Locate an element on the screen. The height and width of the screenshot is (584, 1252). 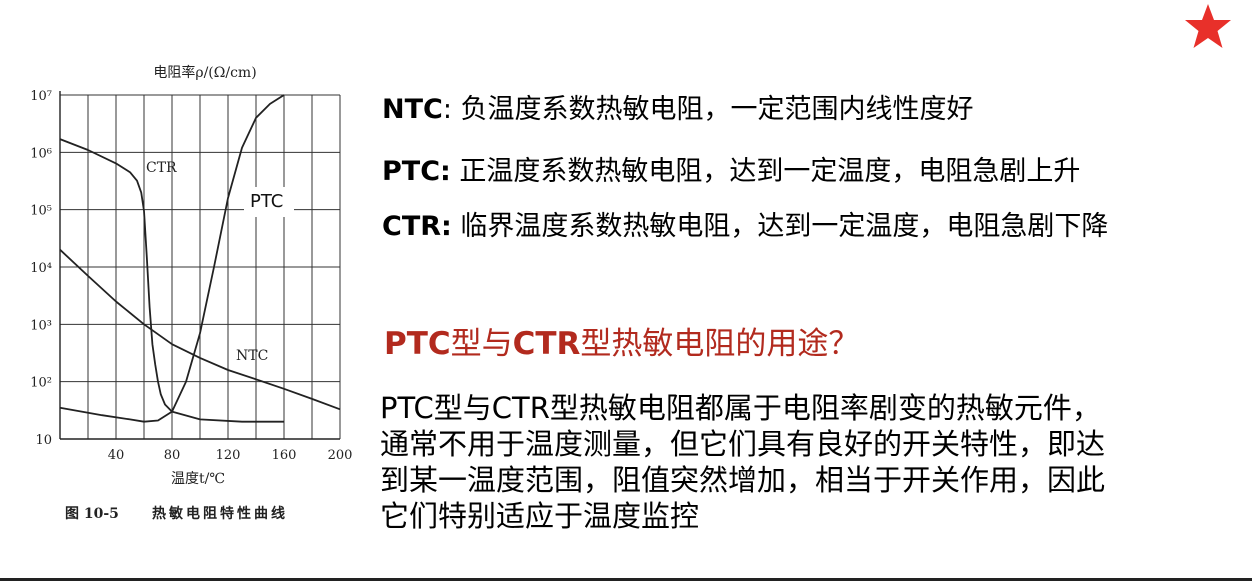
question-ctr: CTR is located at coordinates (546, 344).